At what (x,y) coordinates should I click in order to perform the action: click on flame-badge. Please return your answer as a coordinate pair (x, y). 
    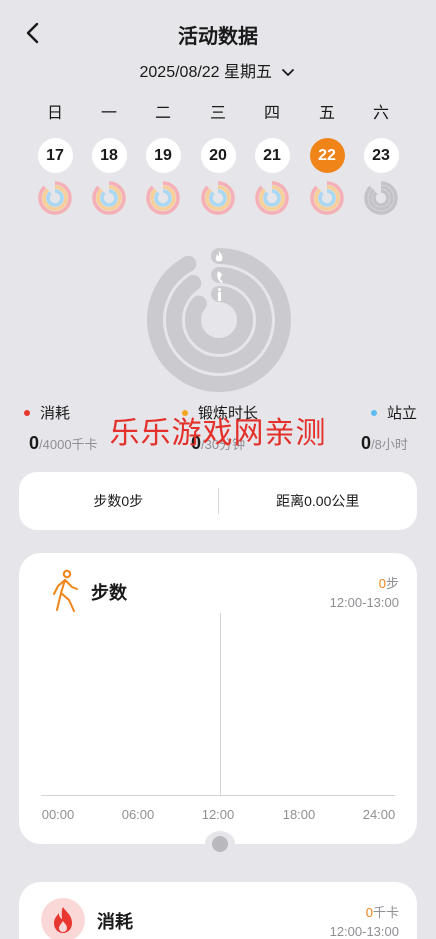
    Looking at the image, I should click on (63, 918).